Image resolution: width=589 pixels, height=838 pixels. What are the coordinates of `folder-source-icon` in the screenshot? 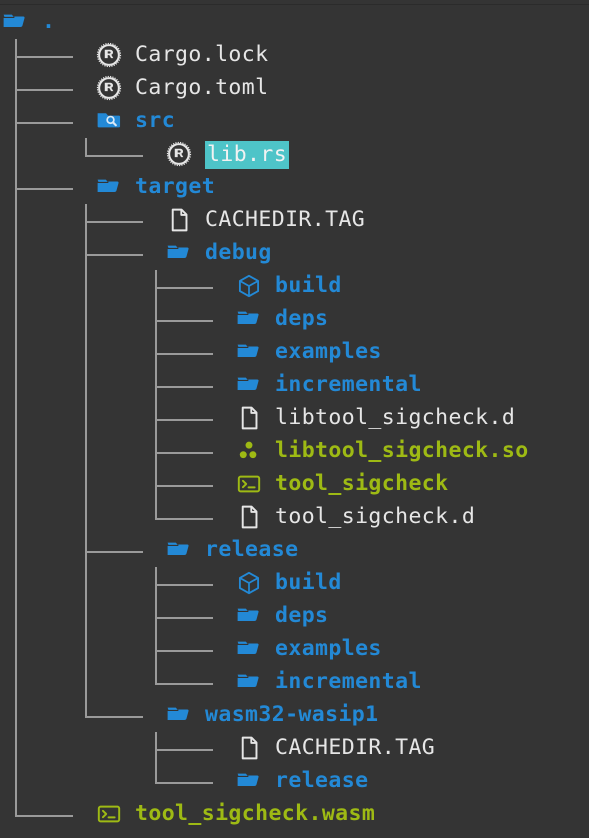 It's located at (109, 121).